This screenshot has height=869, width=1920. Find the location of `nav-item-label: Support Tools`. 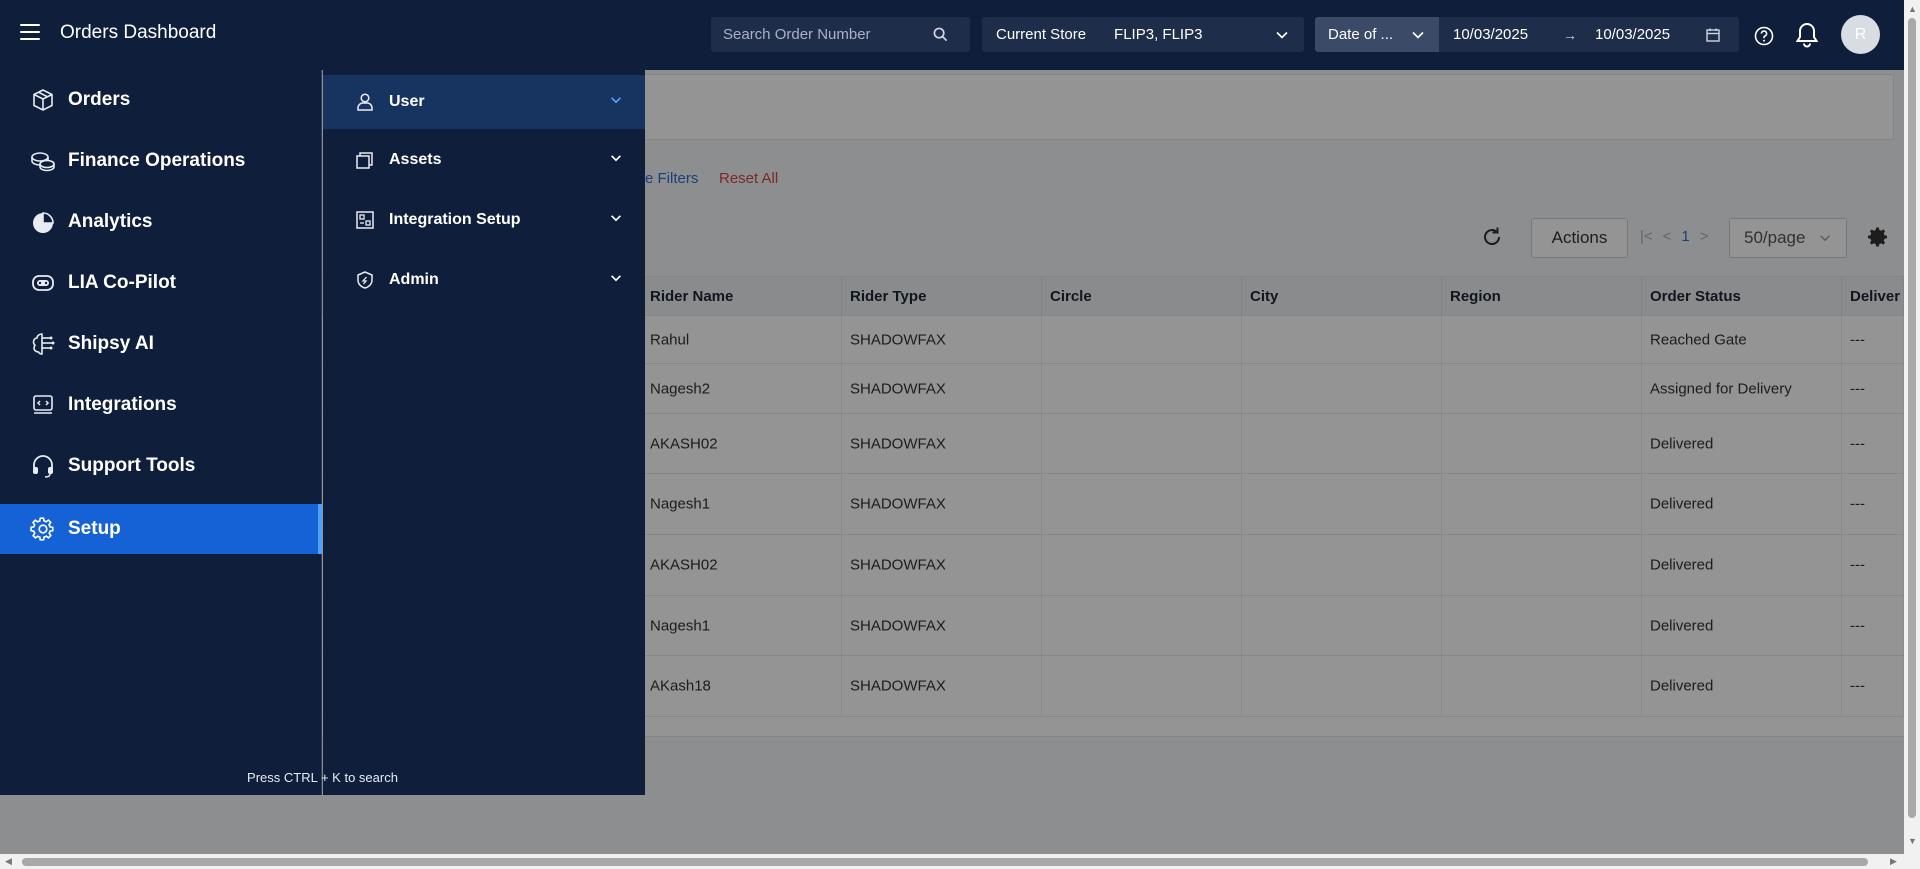

nav-item-label: Support Tools is located at coordinates (132, 465).